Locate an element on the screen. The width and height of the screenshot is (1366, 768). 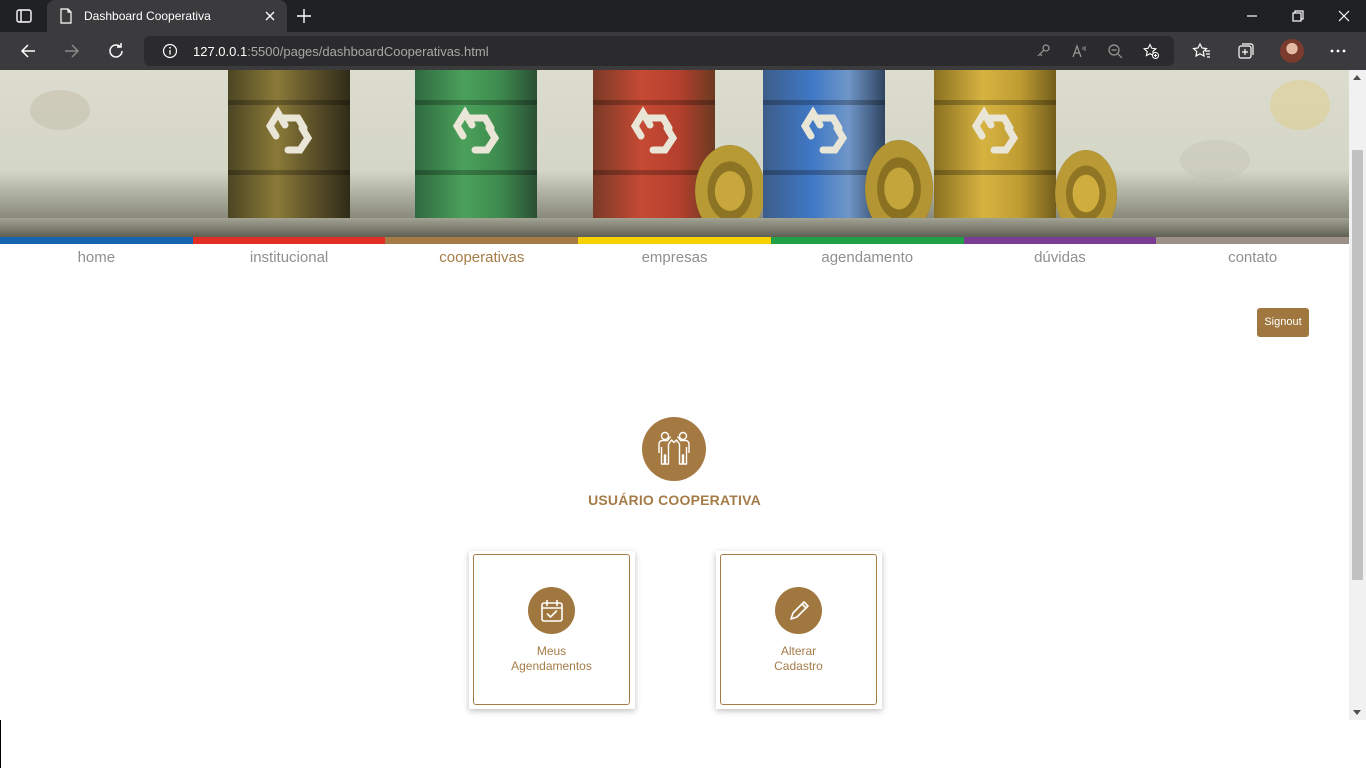
nav-item-home: home is located at coordinates (96, 259).